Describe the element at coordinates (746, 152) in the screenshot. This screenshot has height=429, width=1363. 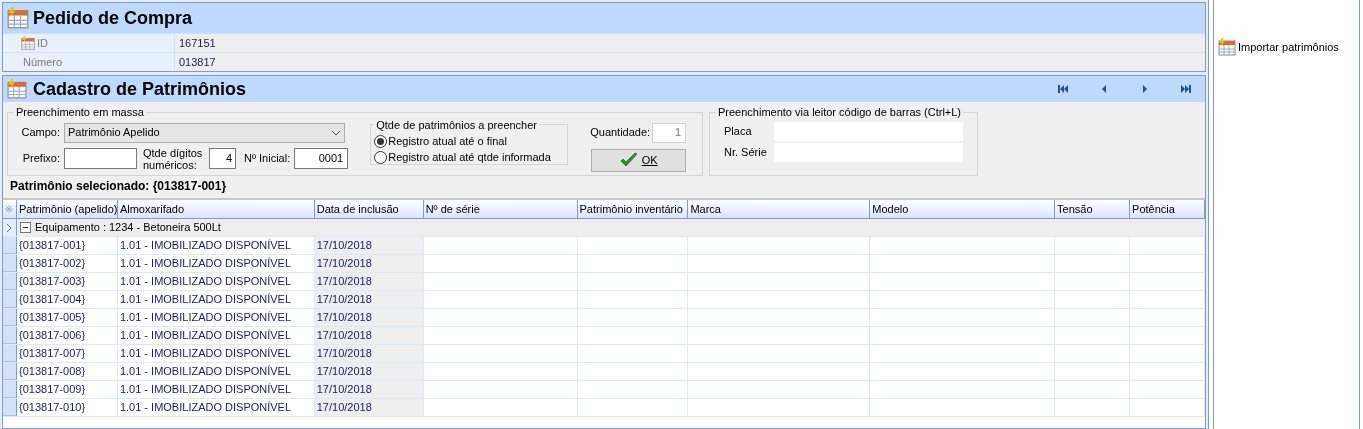
I see `field-label: Nr. Série` at that location.